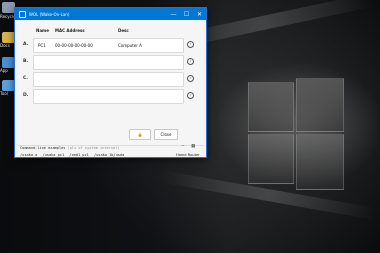 The height and width of the screenshot is (253, 380). What do you see at coordinates (53, 155) in the screenshot?
I see `example-command: /usaka pc1` at bounding box center [53, 155].